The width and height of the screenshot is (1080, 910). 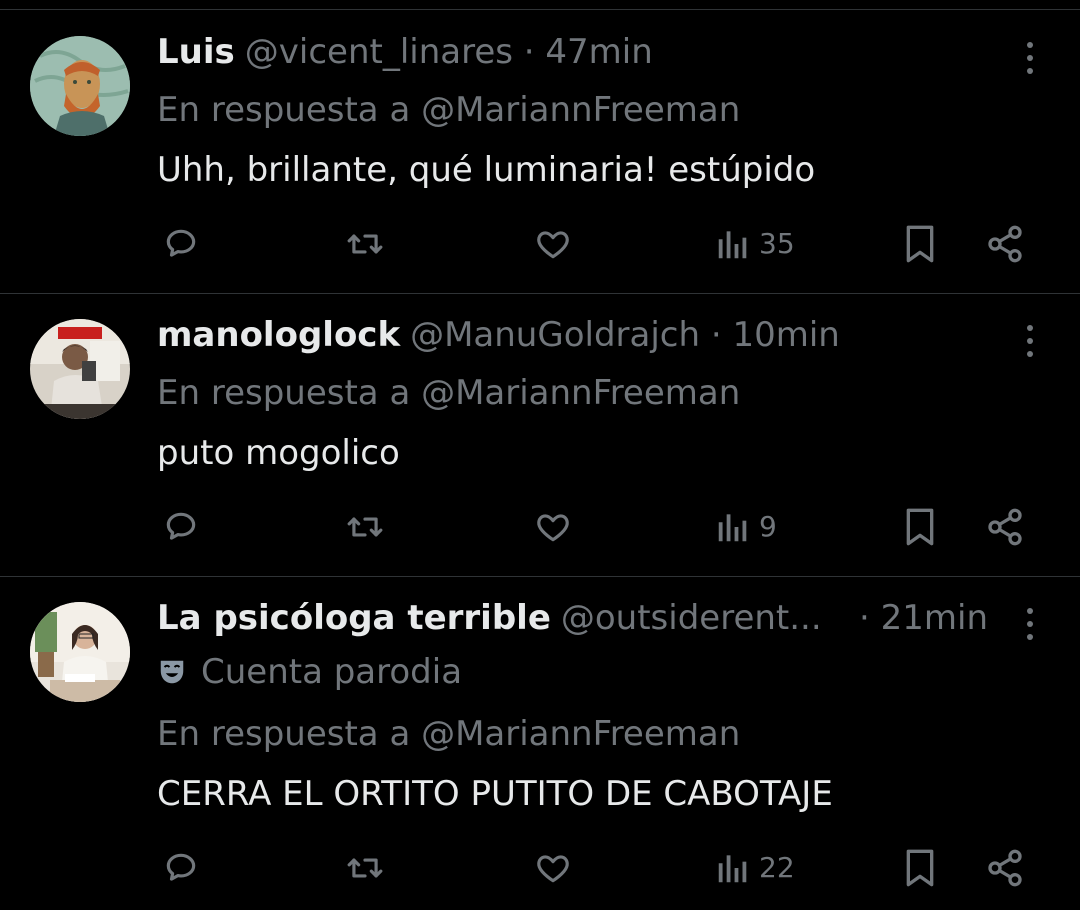 I want to click on timestamp: 10min, so click(x=785, y=335).